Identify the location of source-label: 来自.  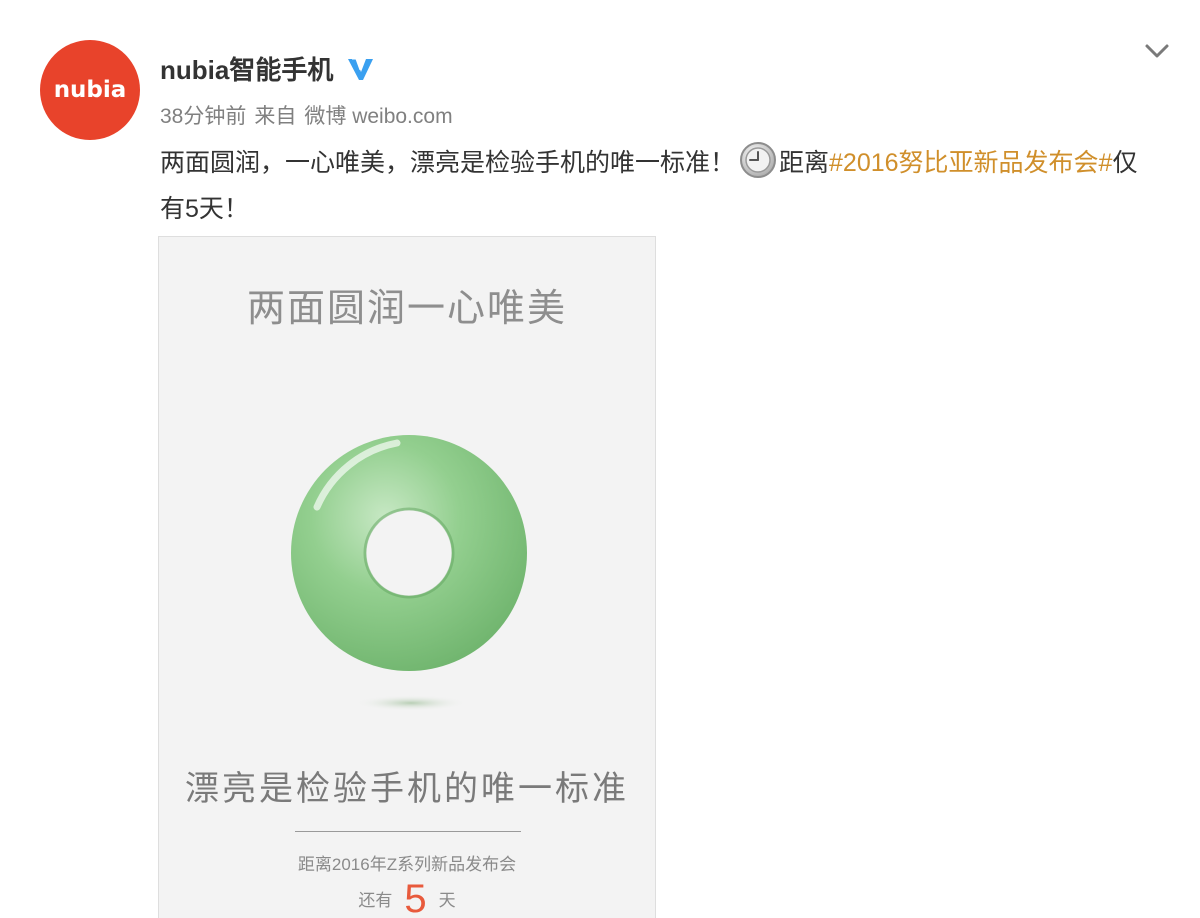
(275, 116).